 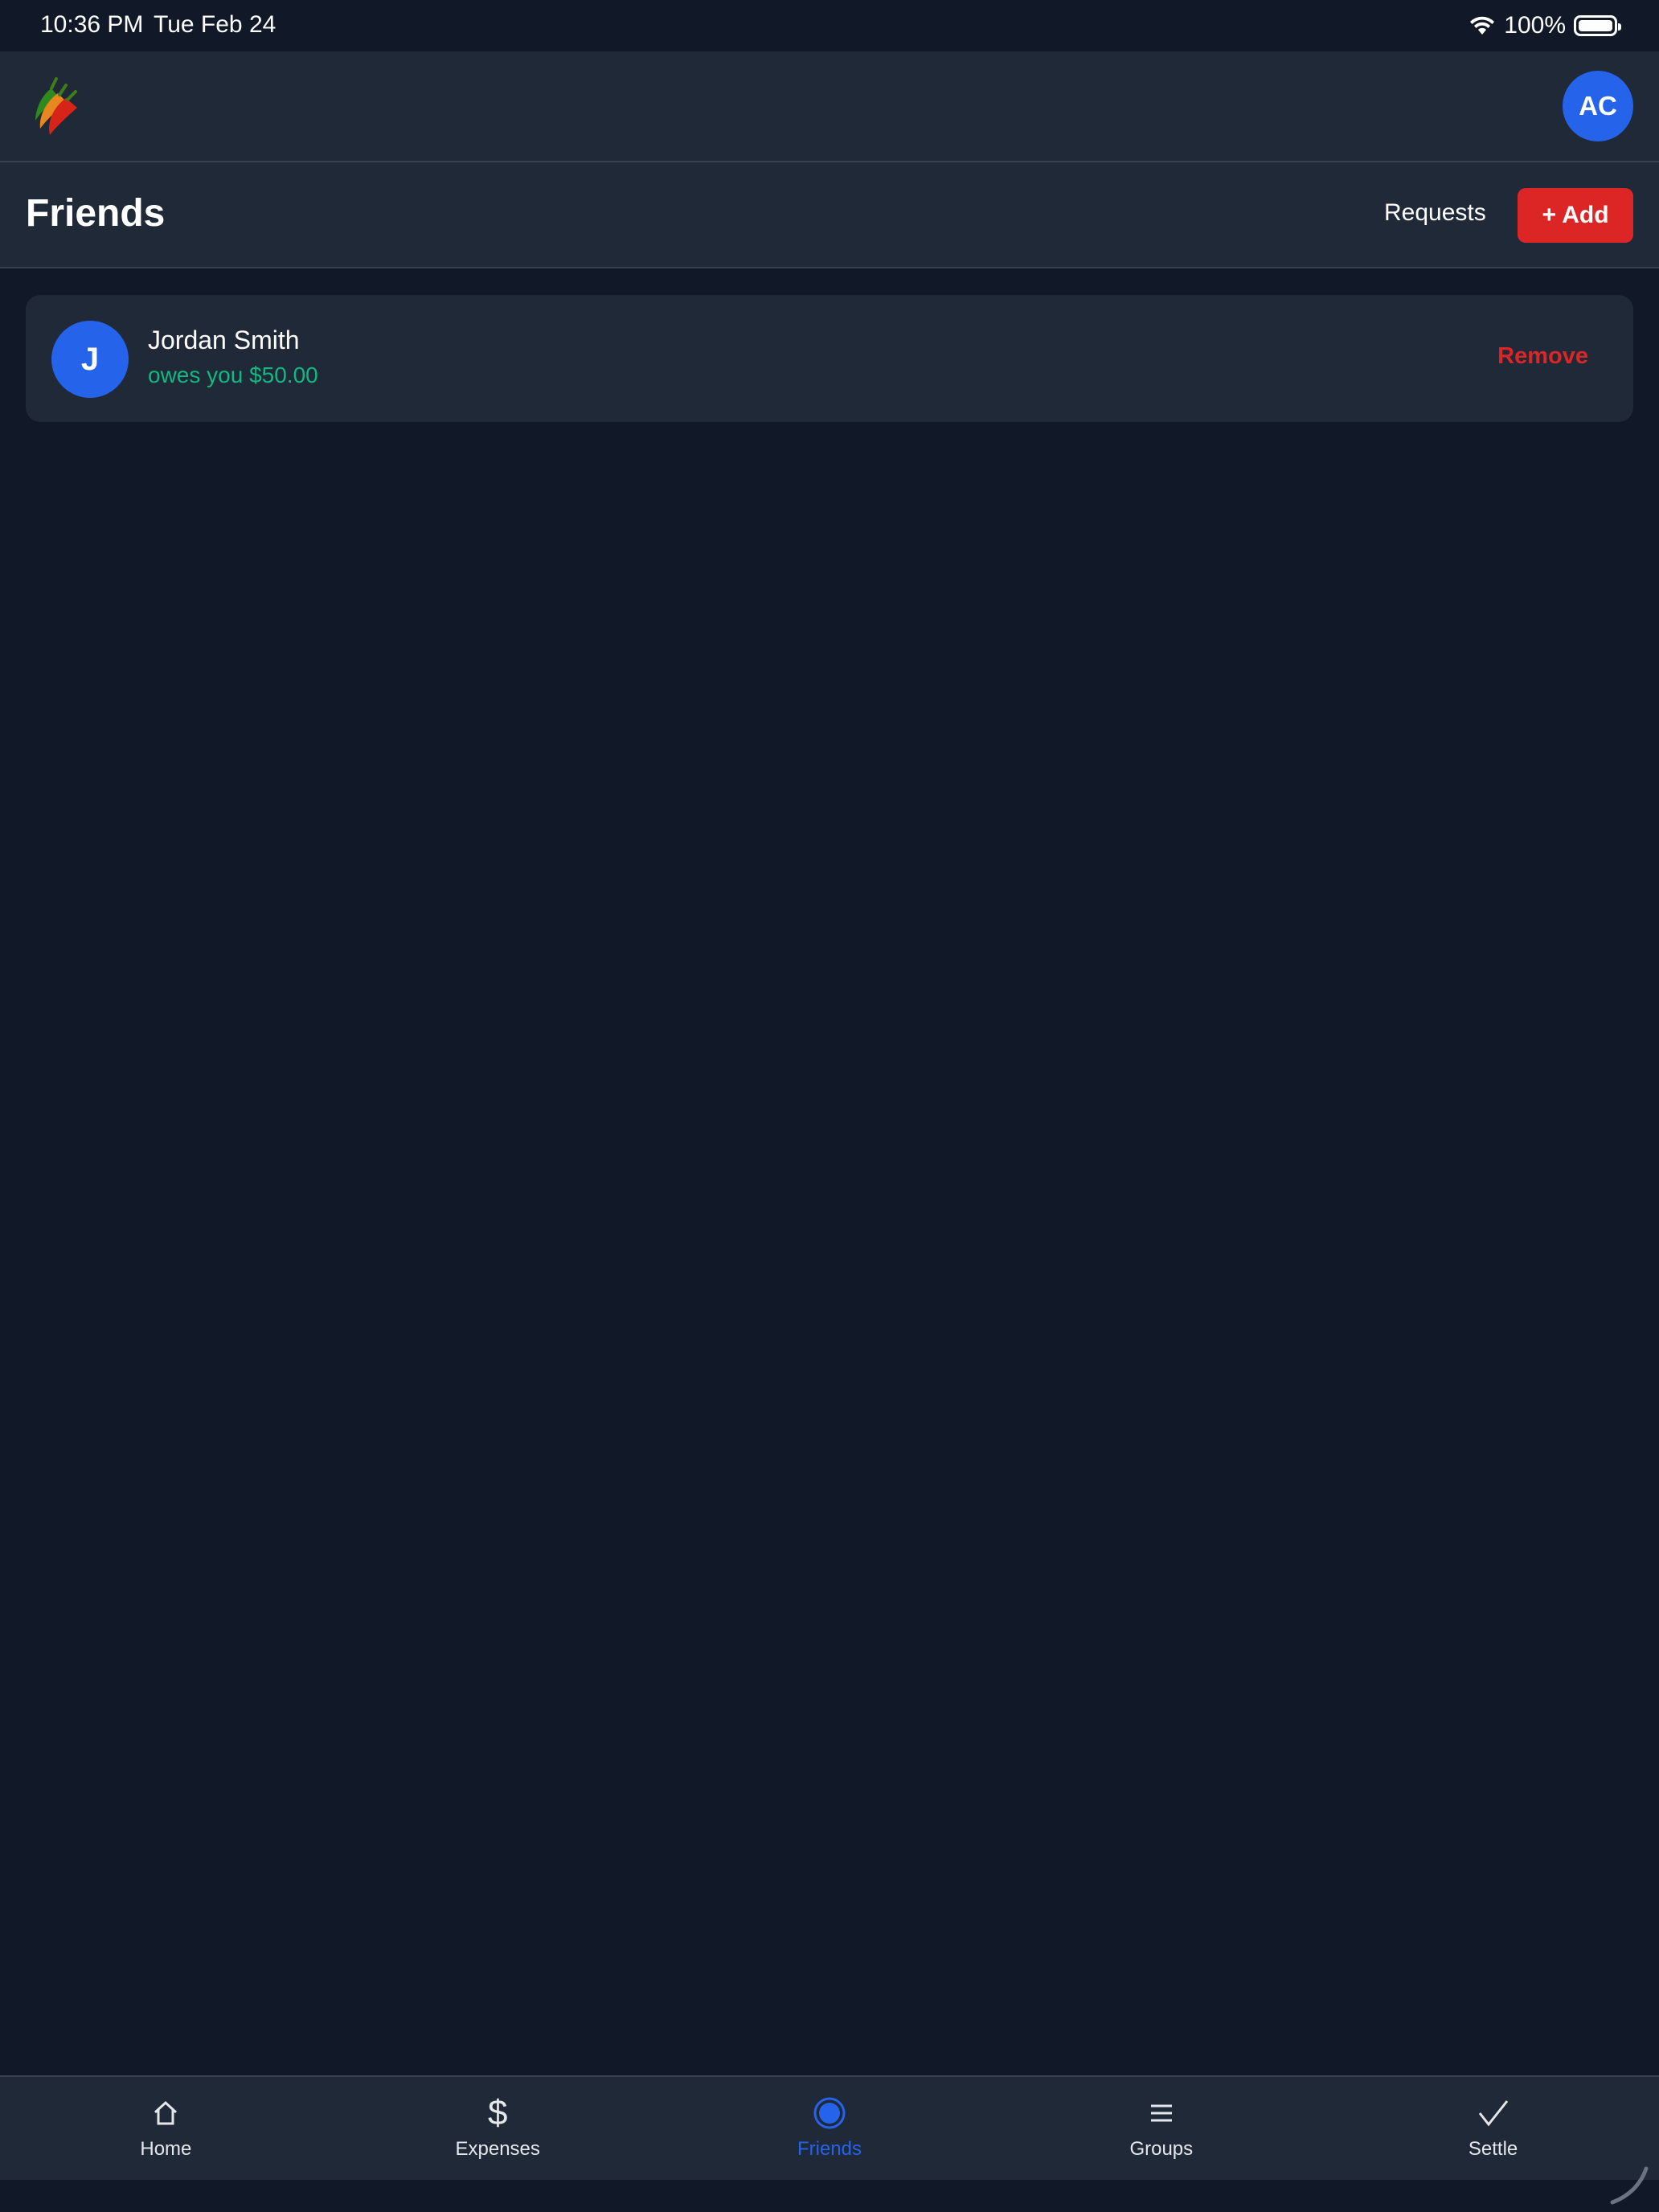 I want to click on tab-label: Friends, so click(x=829, y=2149).